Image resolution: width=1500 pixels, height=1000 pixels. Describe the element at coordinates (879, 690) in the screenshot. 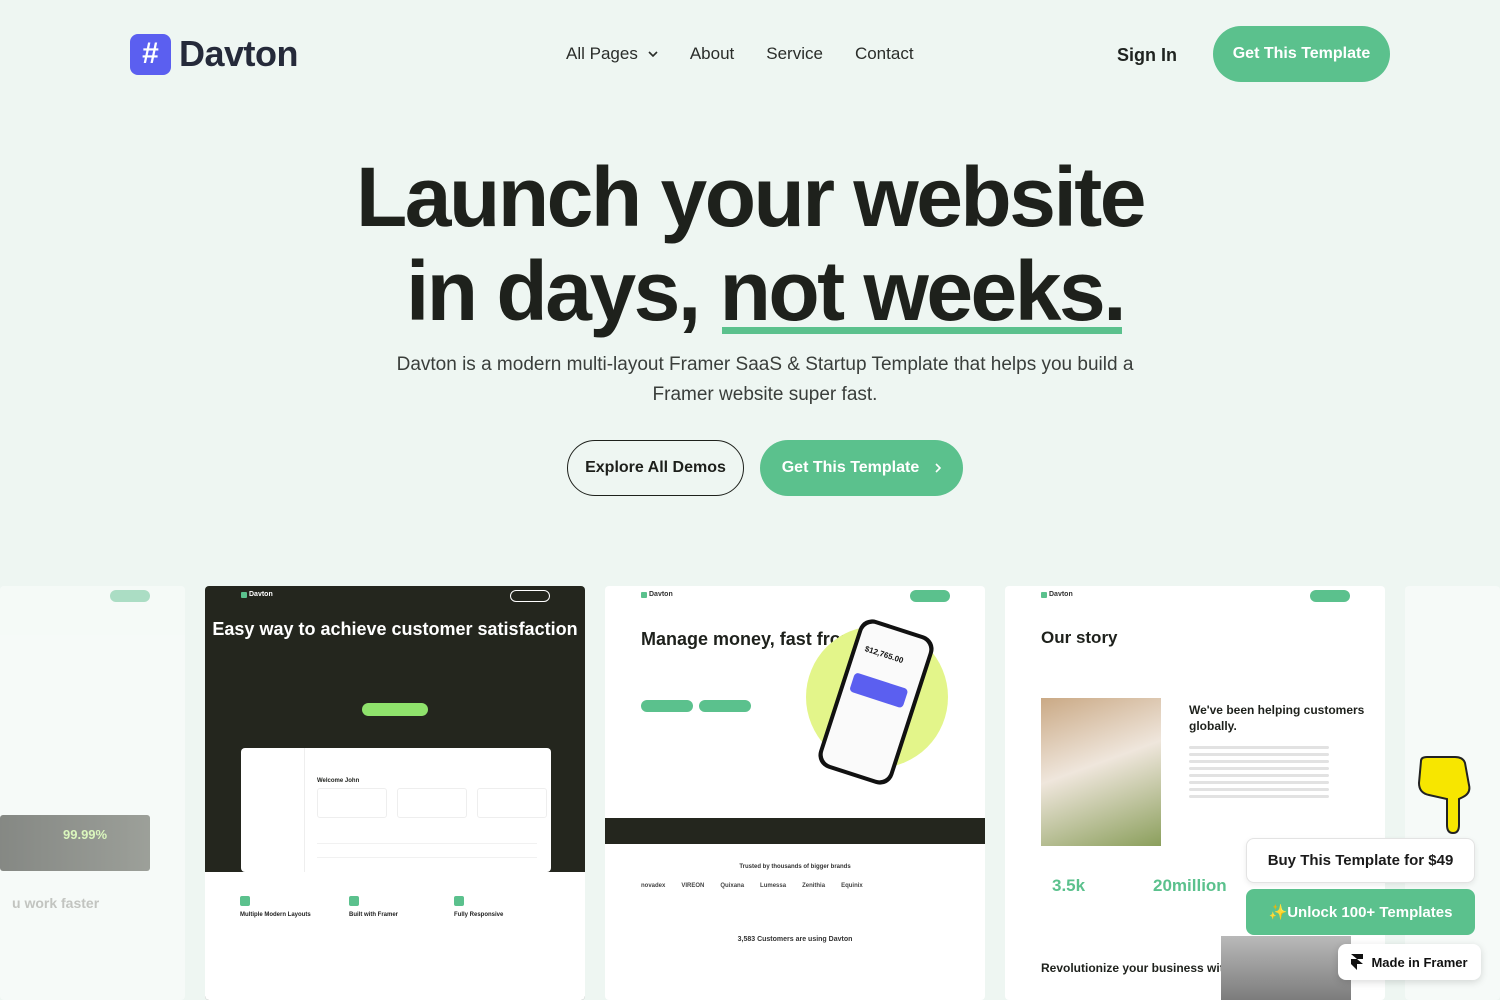

I see `phone-card` at that location.